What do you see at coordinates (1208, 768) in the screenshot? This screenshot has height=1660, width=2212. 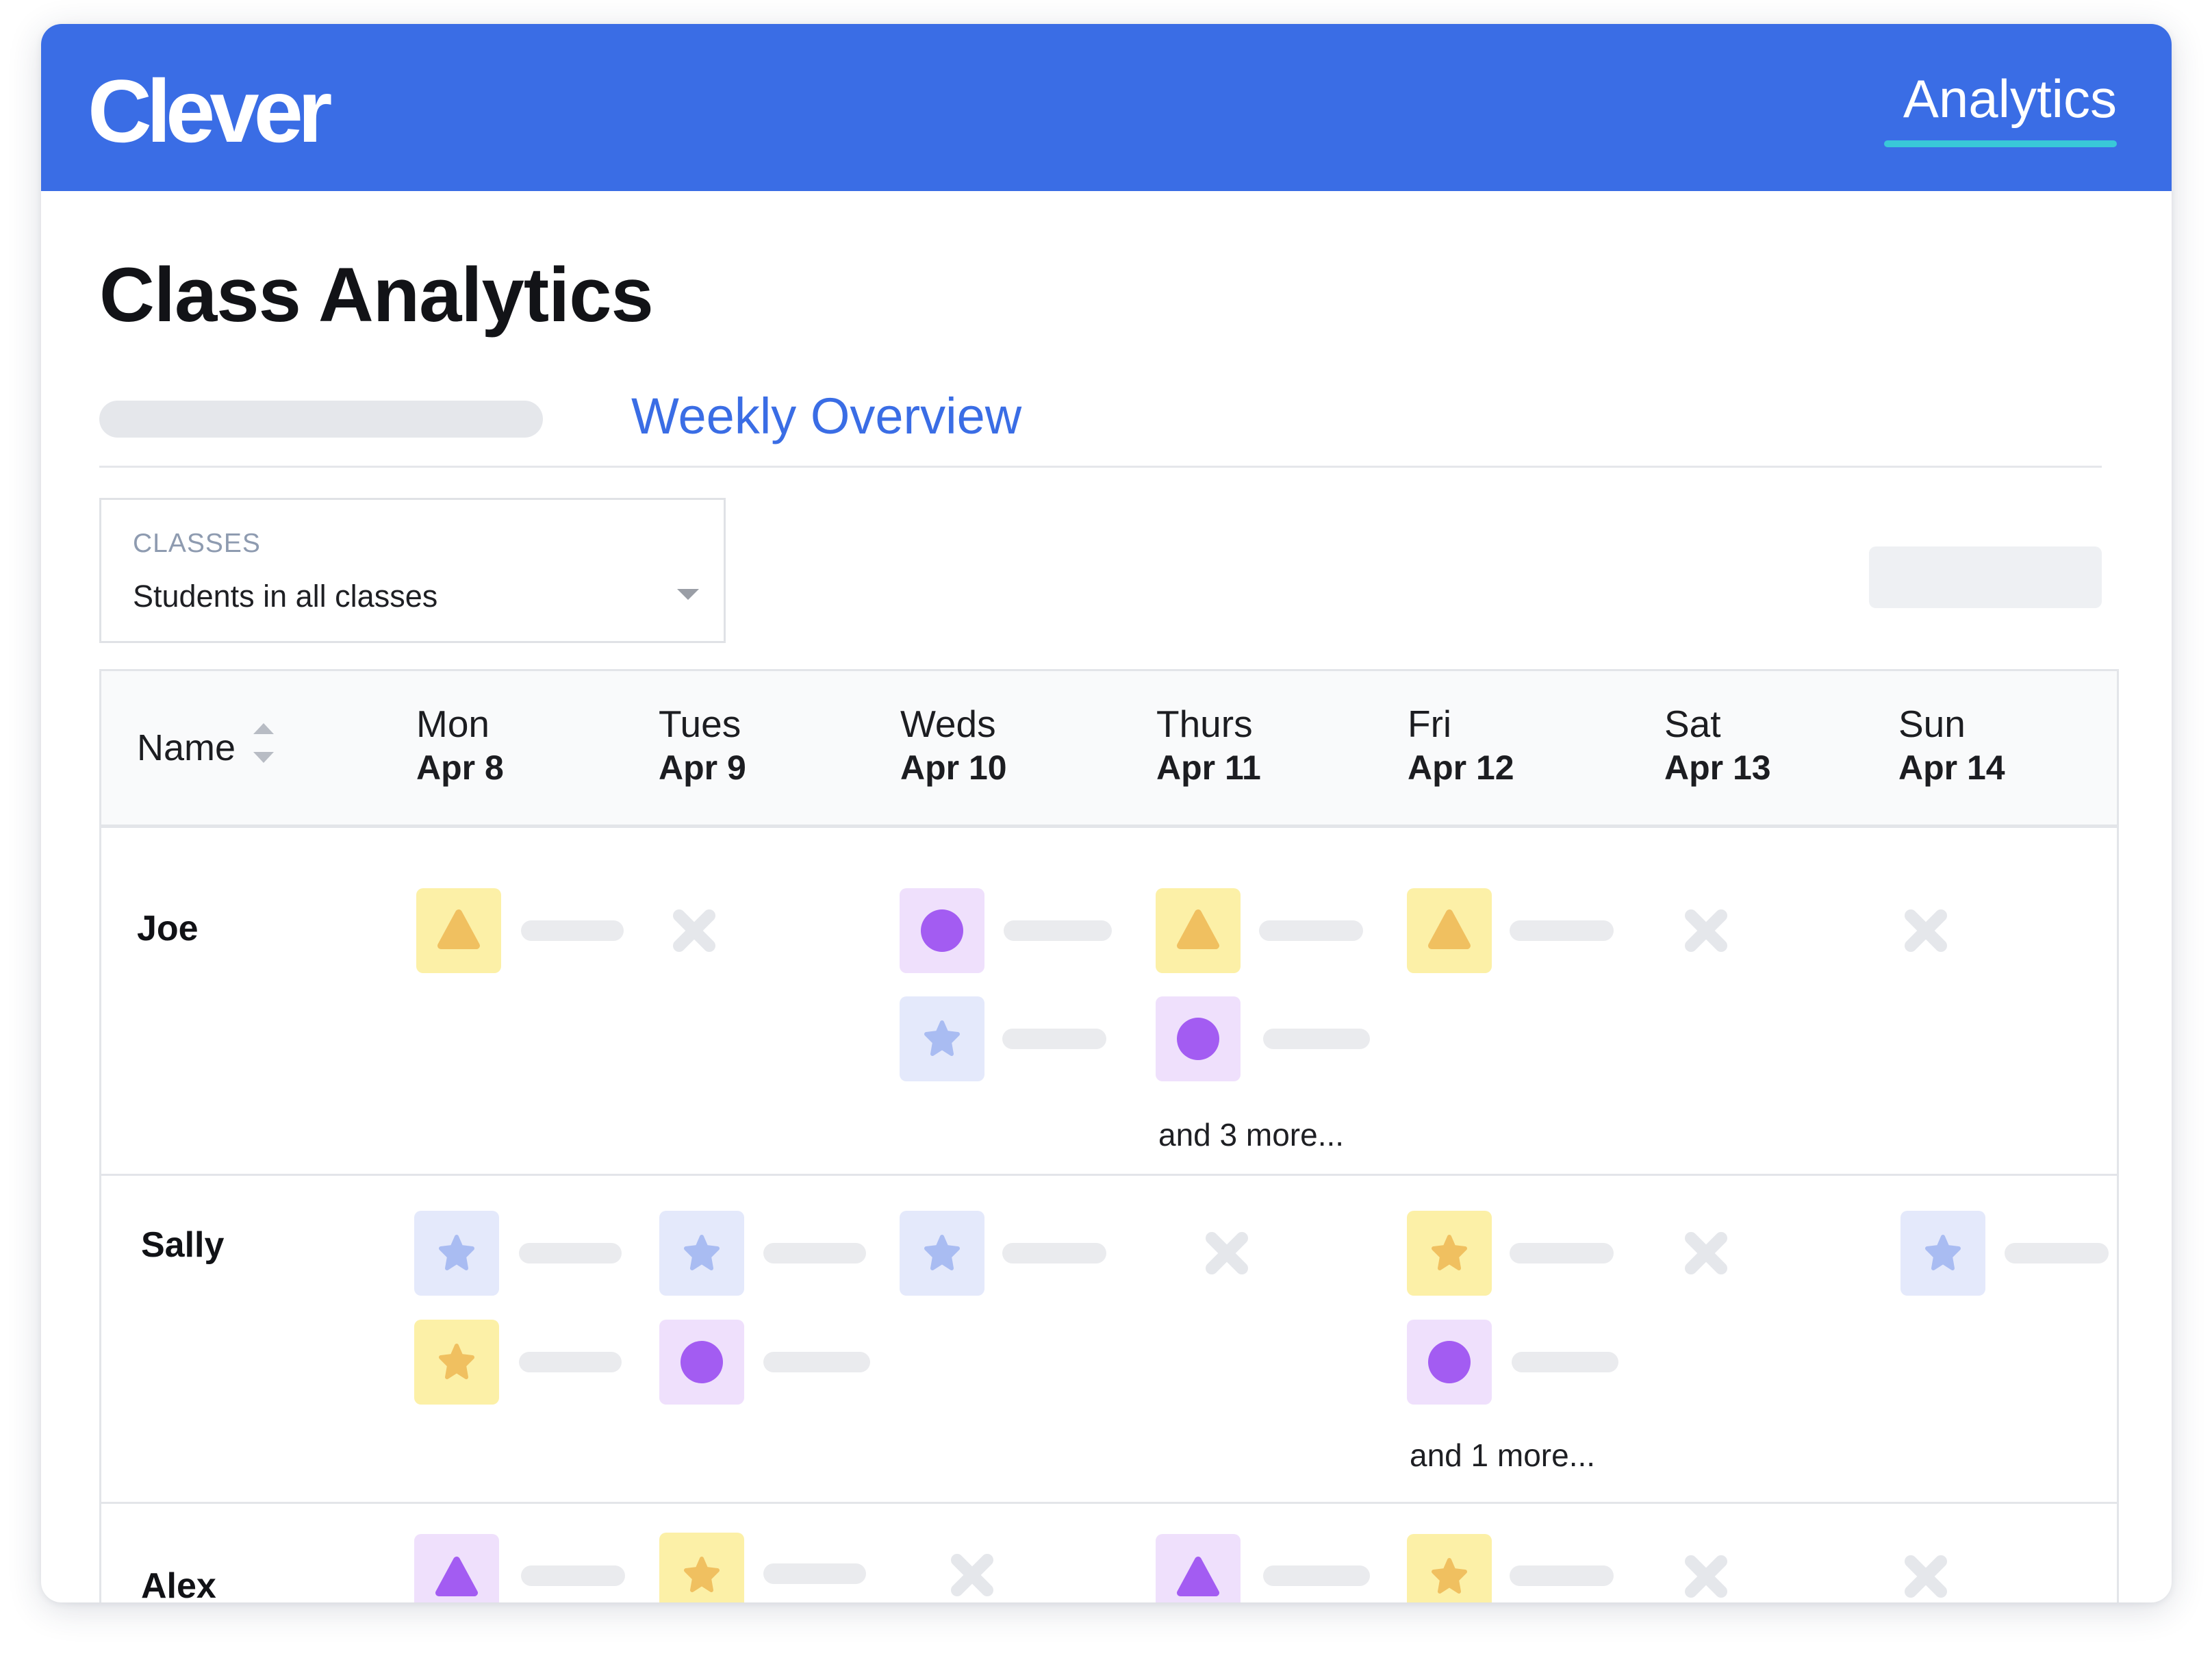 I see `day-date: Apr 11` at bounding box center [1208, 768].